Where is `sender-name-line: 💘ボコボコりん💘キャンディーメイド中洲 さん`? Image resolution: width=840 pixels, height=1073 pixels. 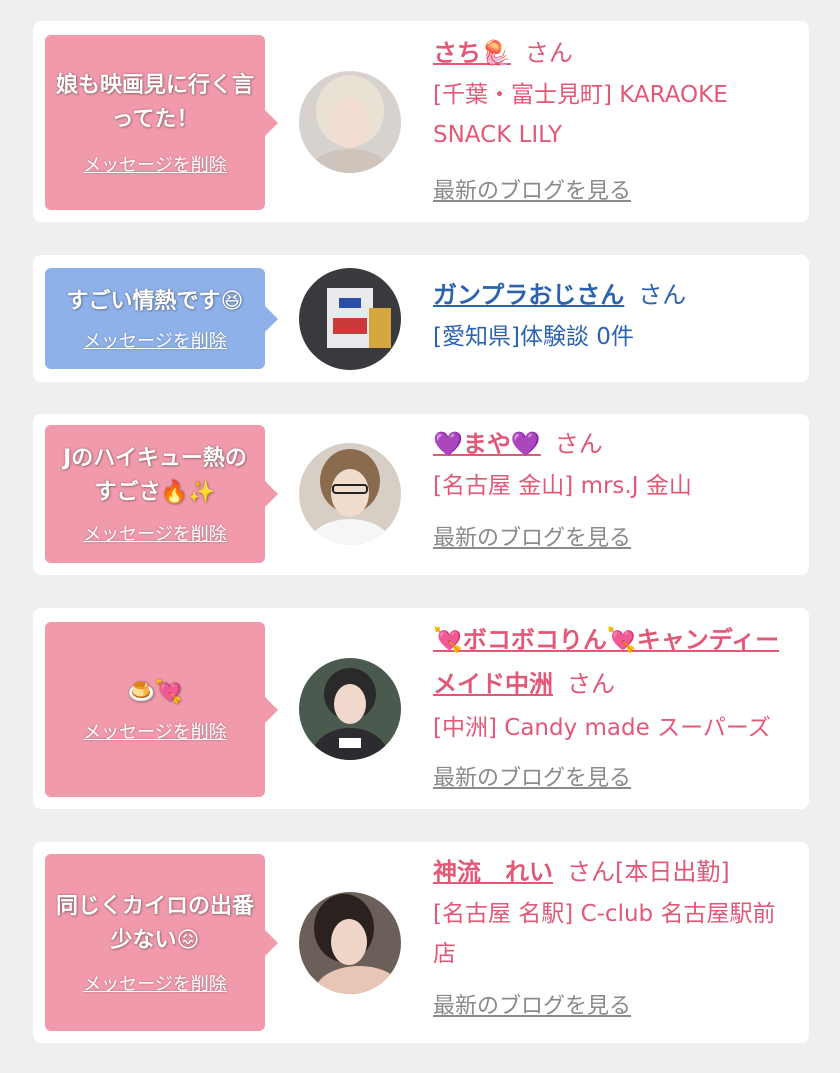
sender-name-line: 💘ボコボコりん💘キャンディーメイド中洲 さん is located at coordinates (613, 662).